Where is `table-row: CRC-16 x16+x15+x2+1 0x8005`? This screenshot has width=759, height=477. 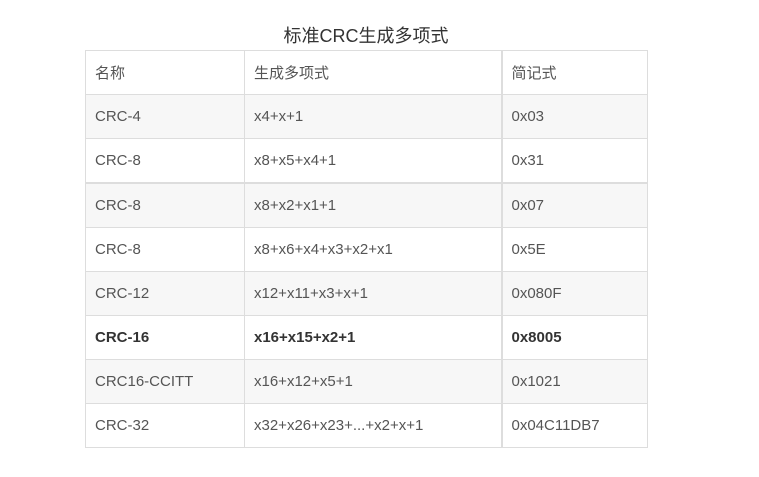
table-row: CRC-16 x16+x15+x2+1 0x8005 is located at coordinates (366, 337).